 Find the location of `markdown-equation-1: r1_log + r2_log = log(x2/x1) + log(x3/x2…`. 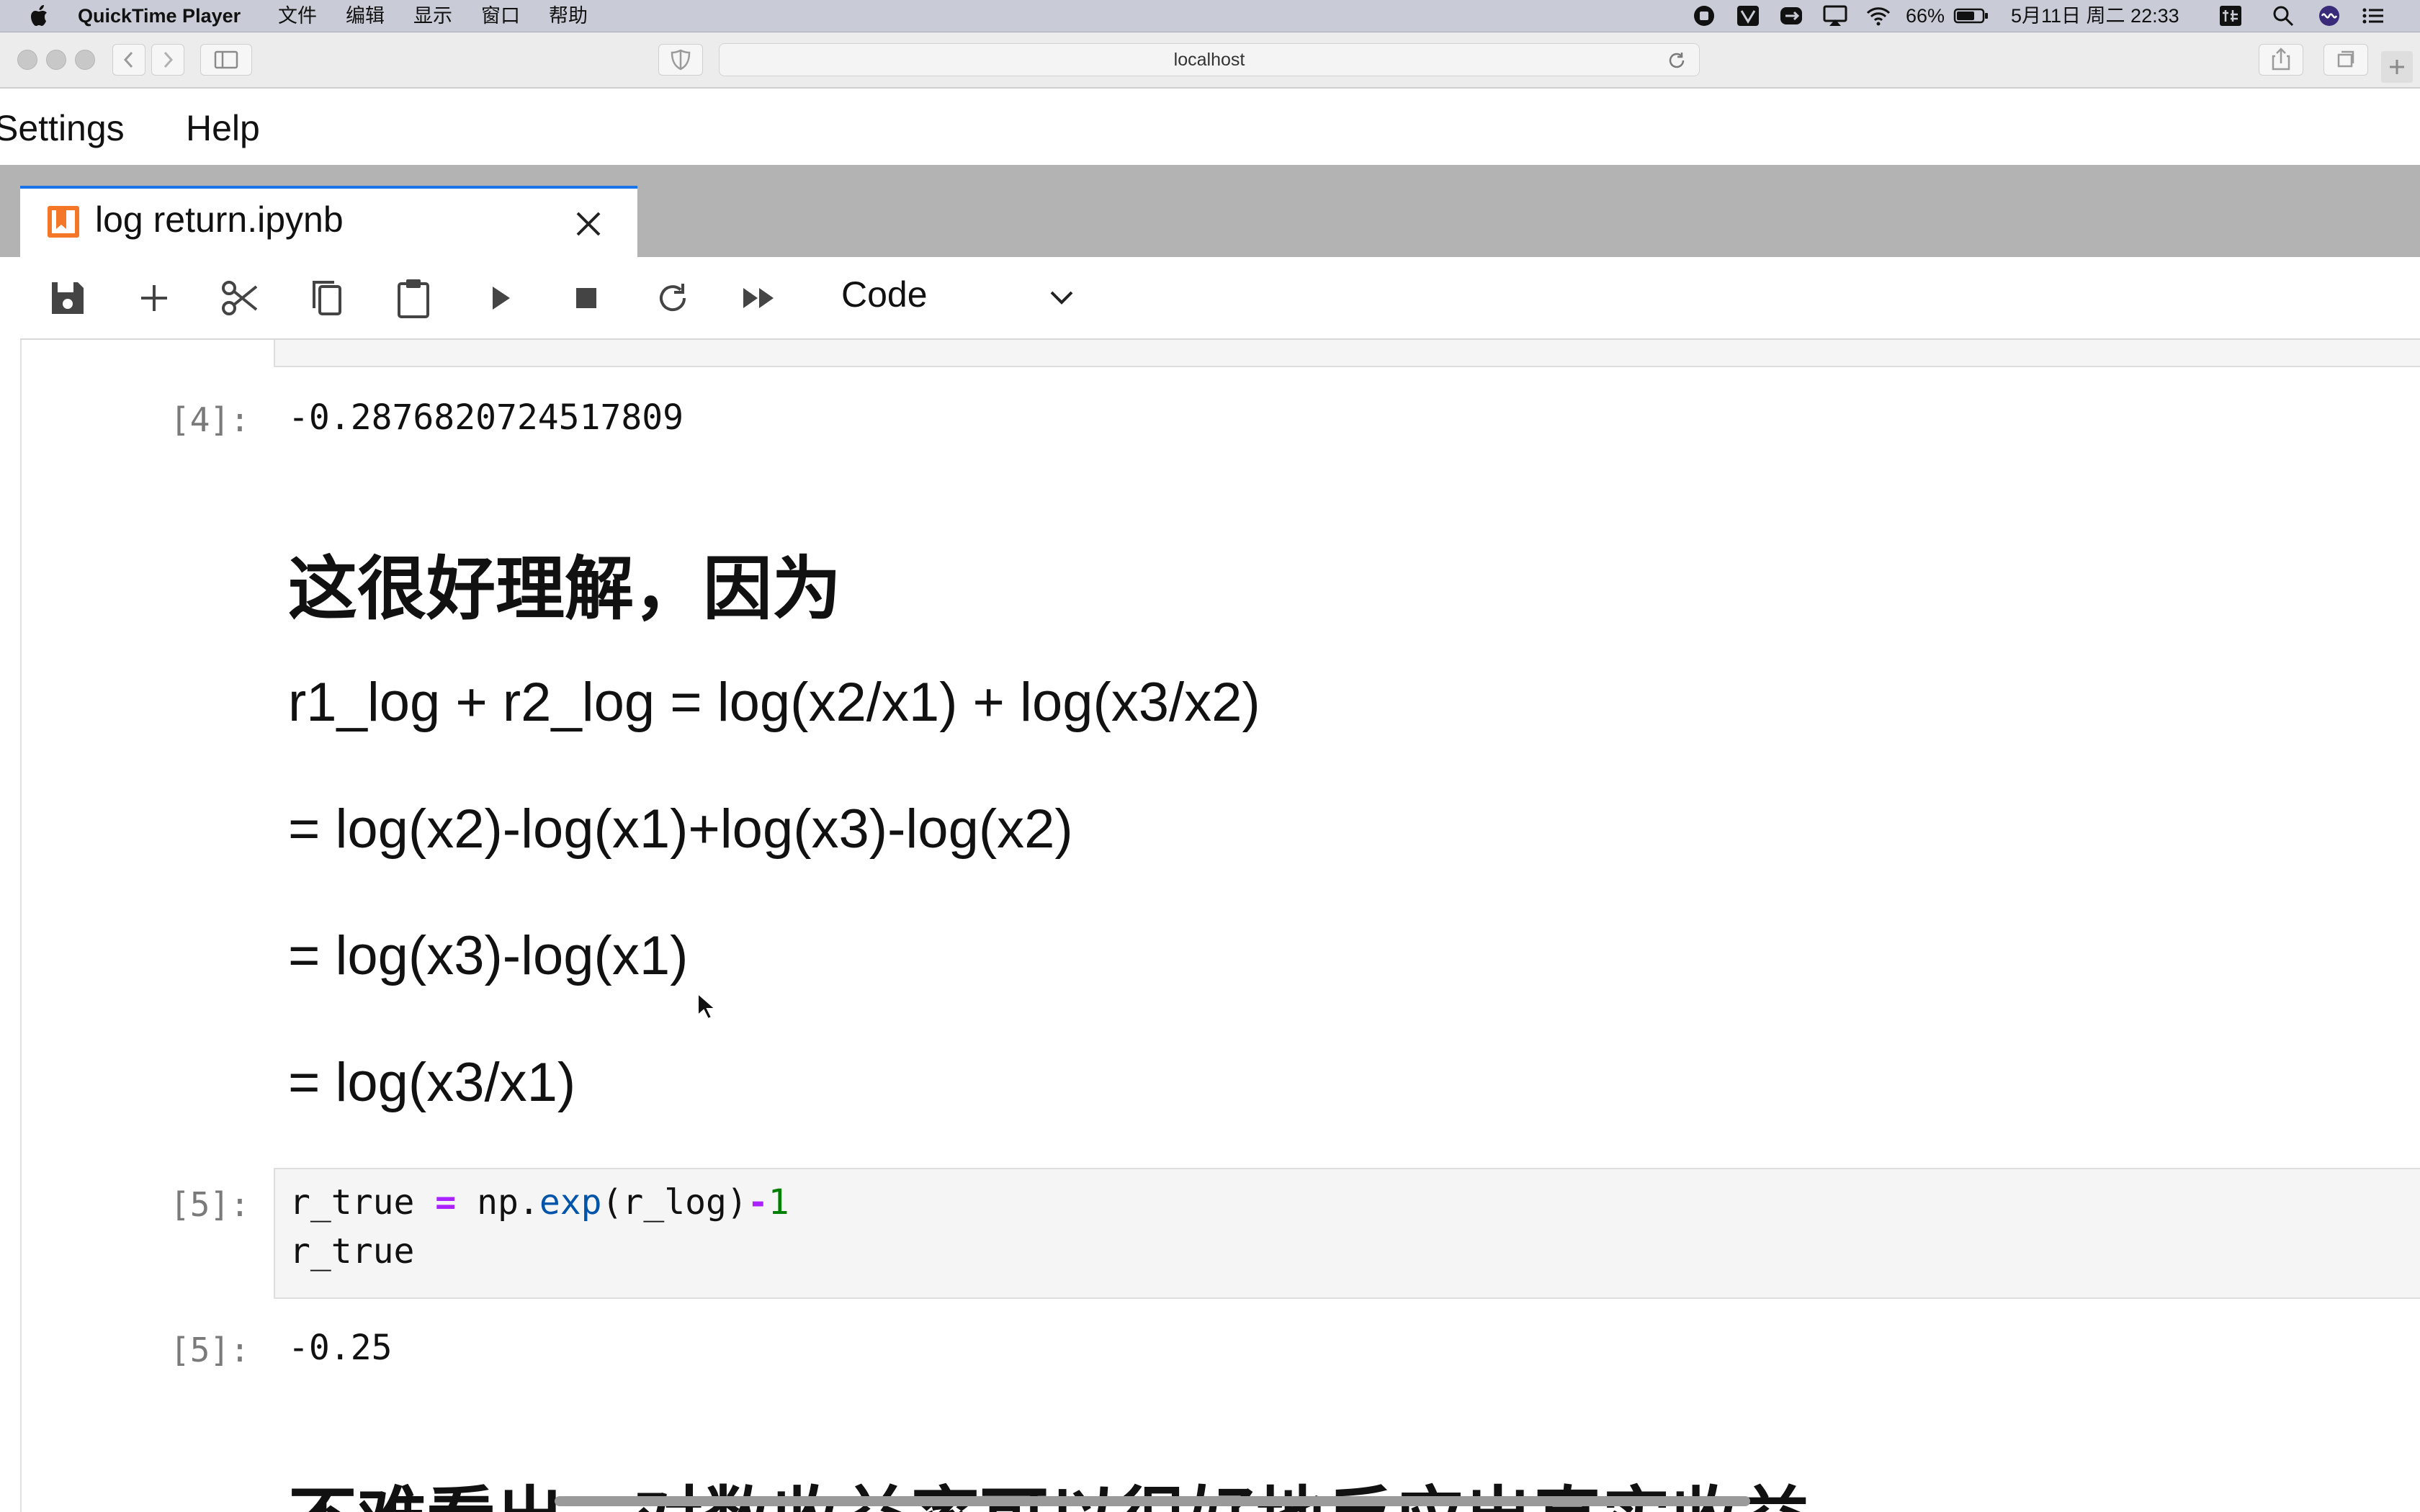

markdown-equation-1: r1_log + r2_log = log(x2/x1) + log(x3/x2… is located at coordinates (774, 702).